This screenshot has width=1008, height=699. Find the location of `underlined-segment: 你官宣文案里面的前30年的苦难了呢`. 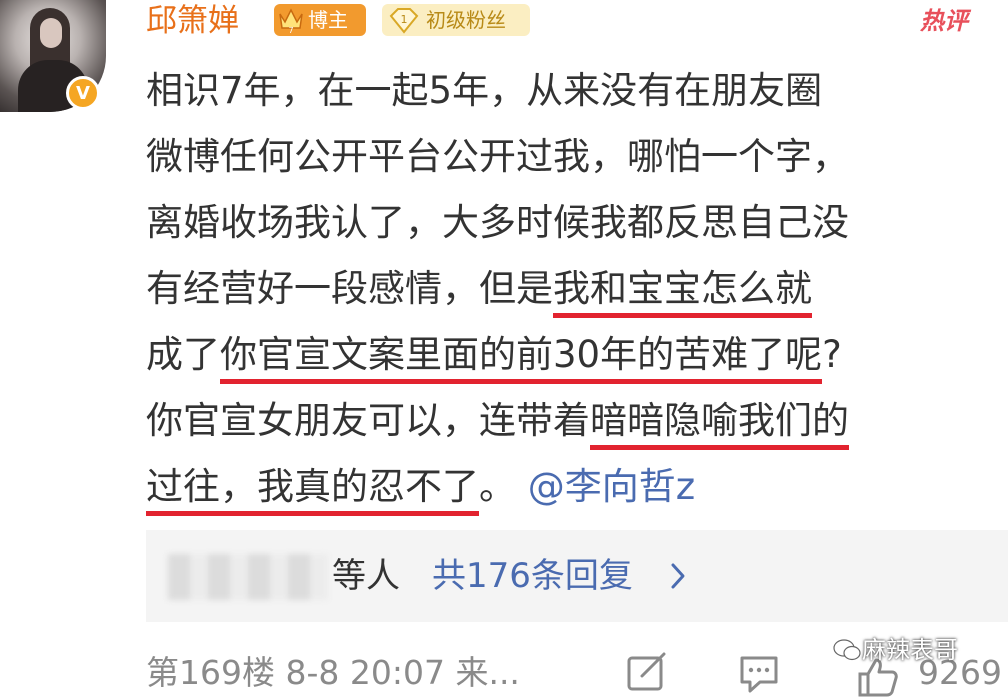

underlined-segment: 你官宣文案里面的前30年的苦难了呢 is located at coordinates (521, 354).